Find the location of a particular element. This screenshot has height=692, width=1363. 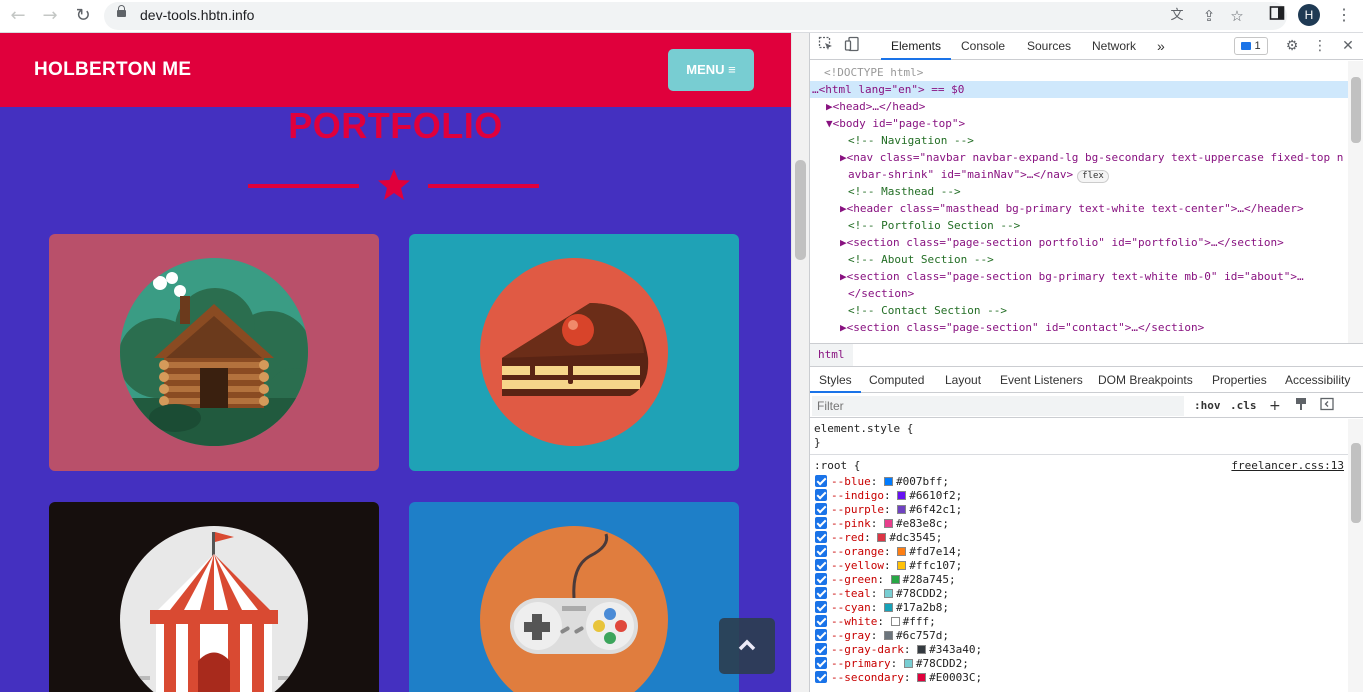

device-toolbar-icon is located at coordinates (852, 46).